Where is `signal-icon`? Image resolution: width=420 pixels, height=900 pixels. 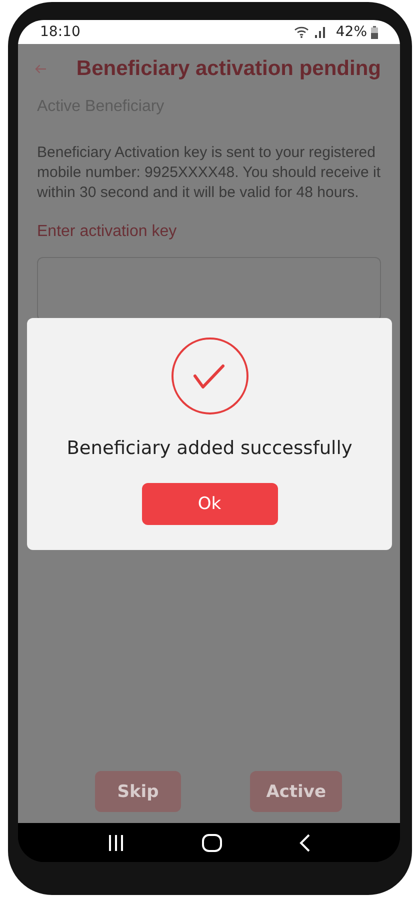
signal-icon is located at coordinates (320, 32).